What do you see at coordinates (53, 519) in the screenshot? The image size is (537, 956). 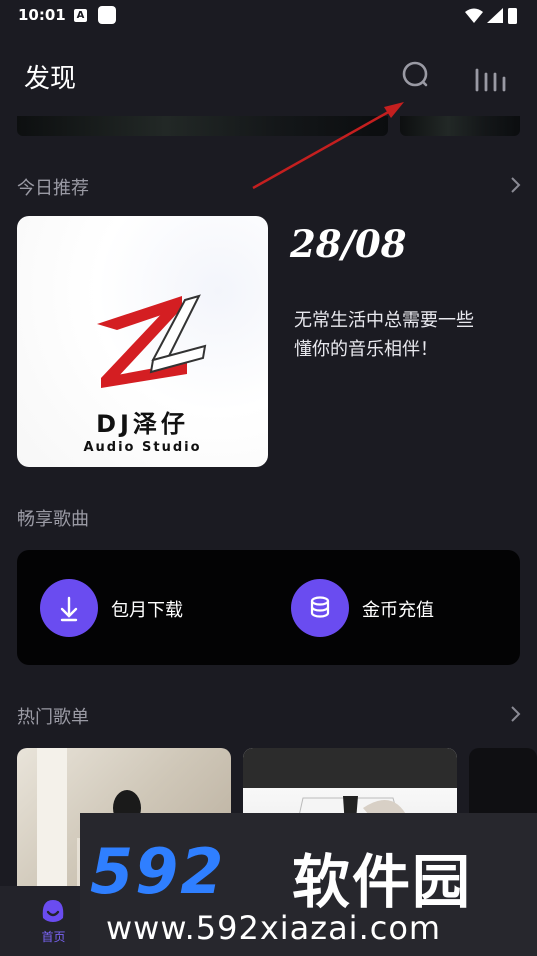 I see `section-title-enjoy: 畅享歌曲` at bounding box center [53, 519].